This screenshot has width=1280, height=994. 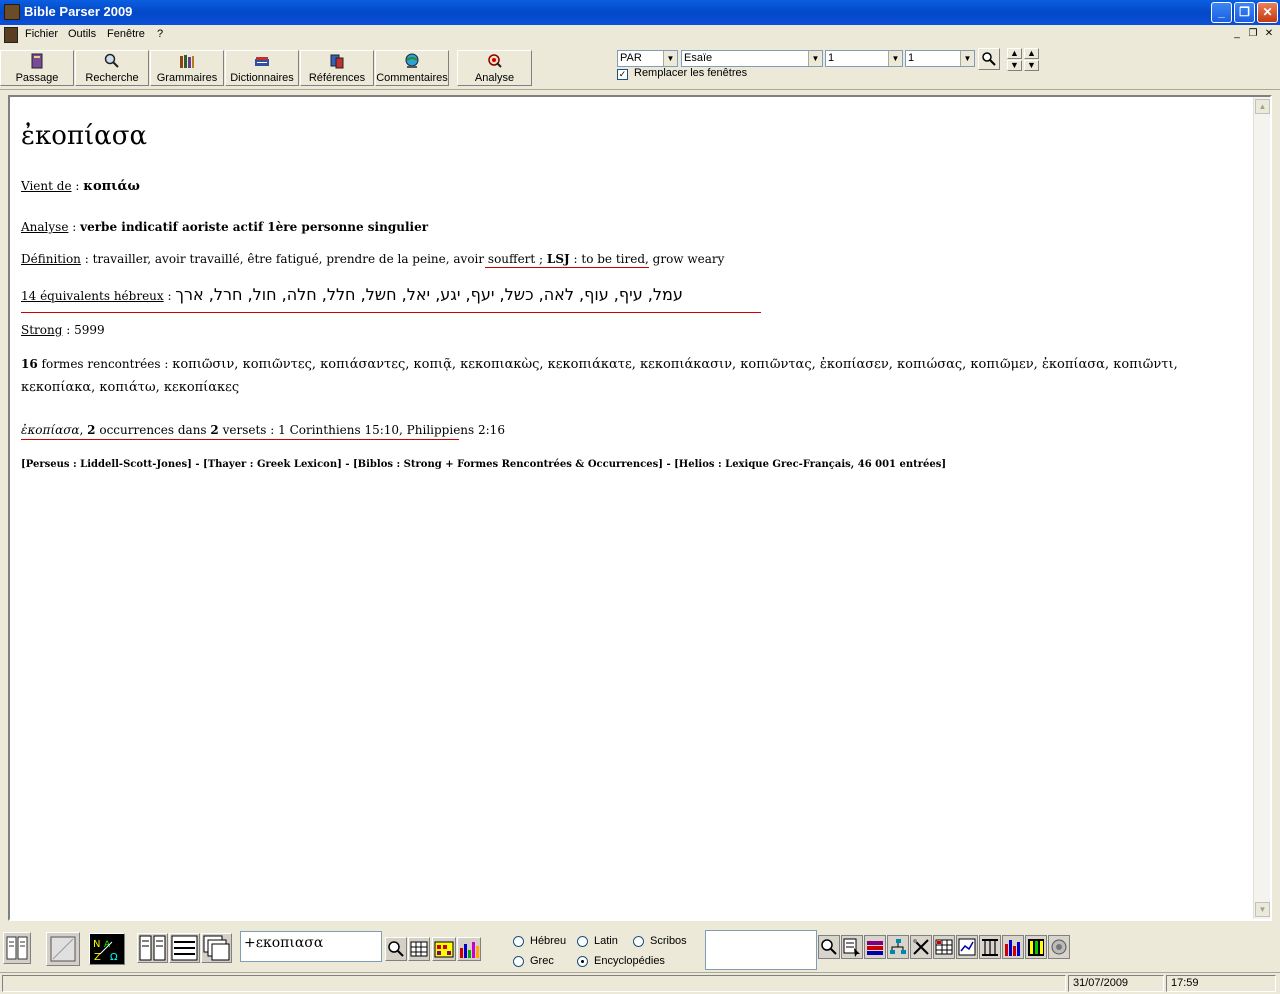 I want to click on pointer-tool-button, so click(x=852, y=947).